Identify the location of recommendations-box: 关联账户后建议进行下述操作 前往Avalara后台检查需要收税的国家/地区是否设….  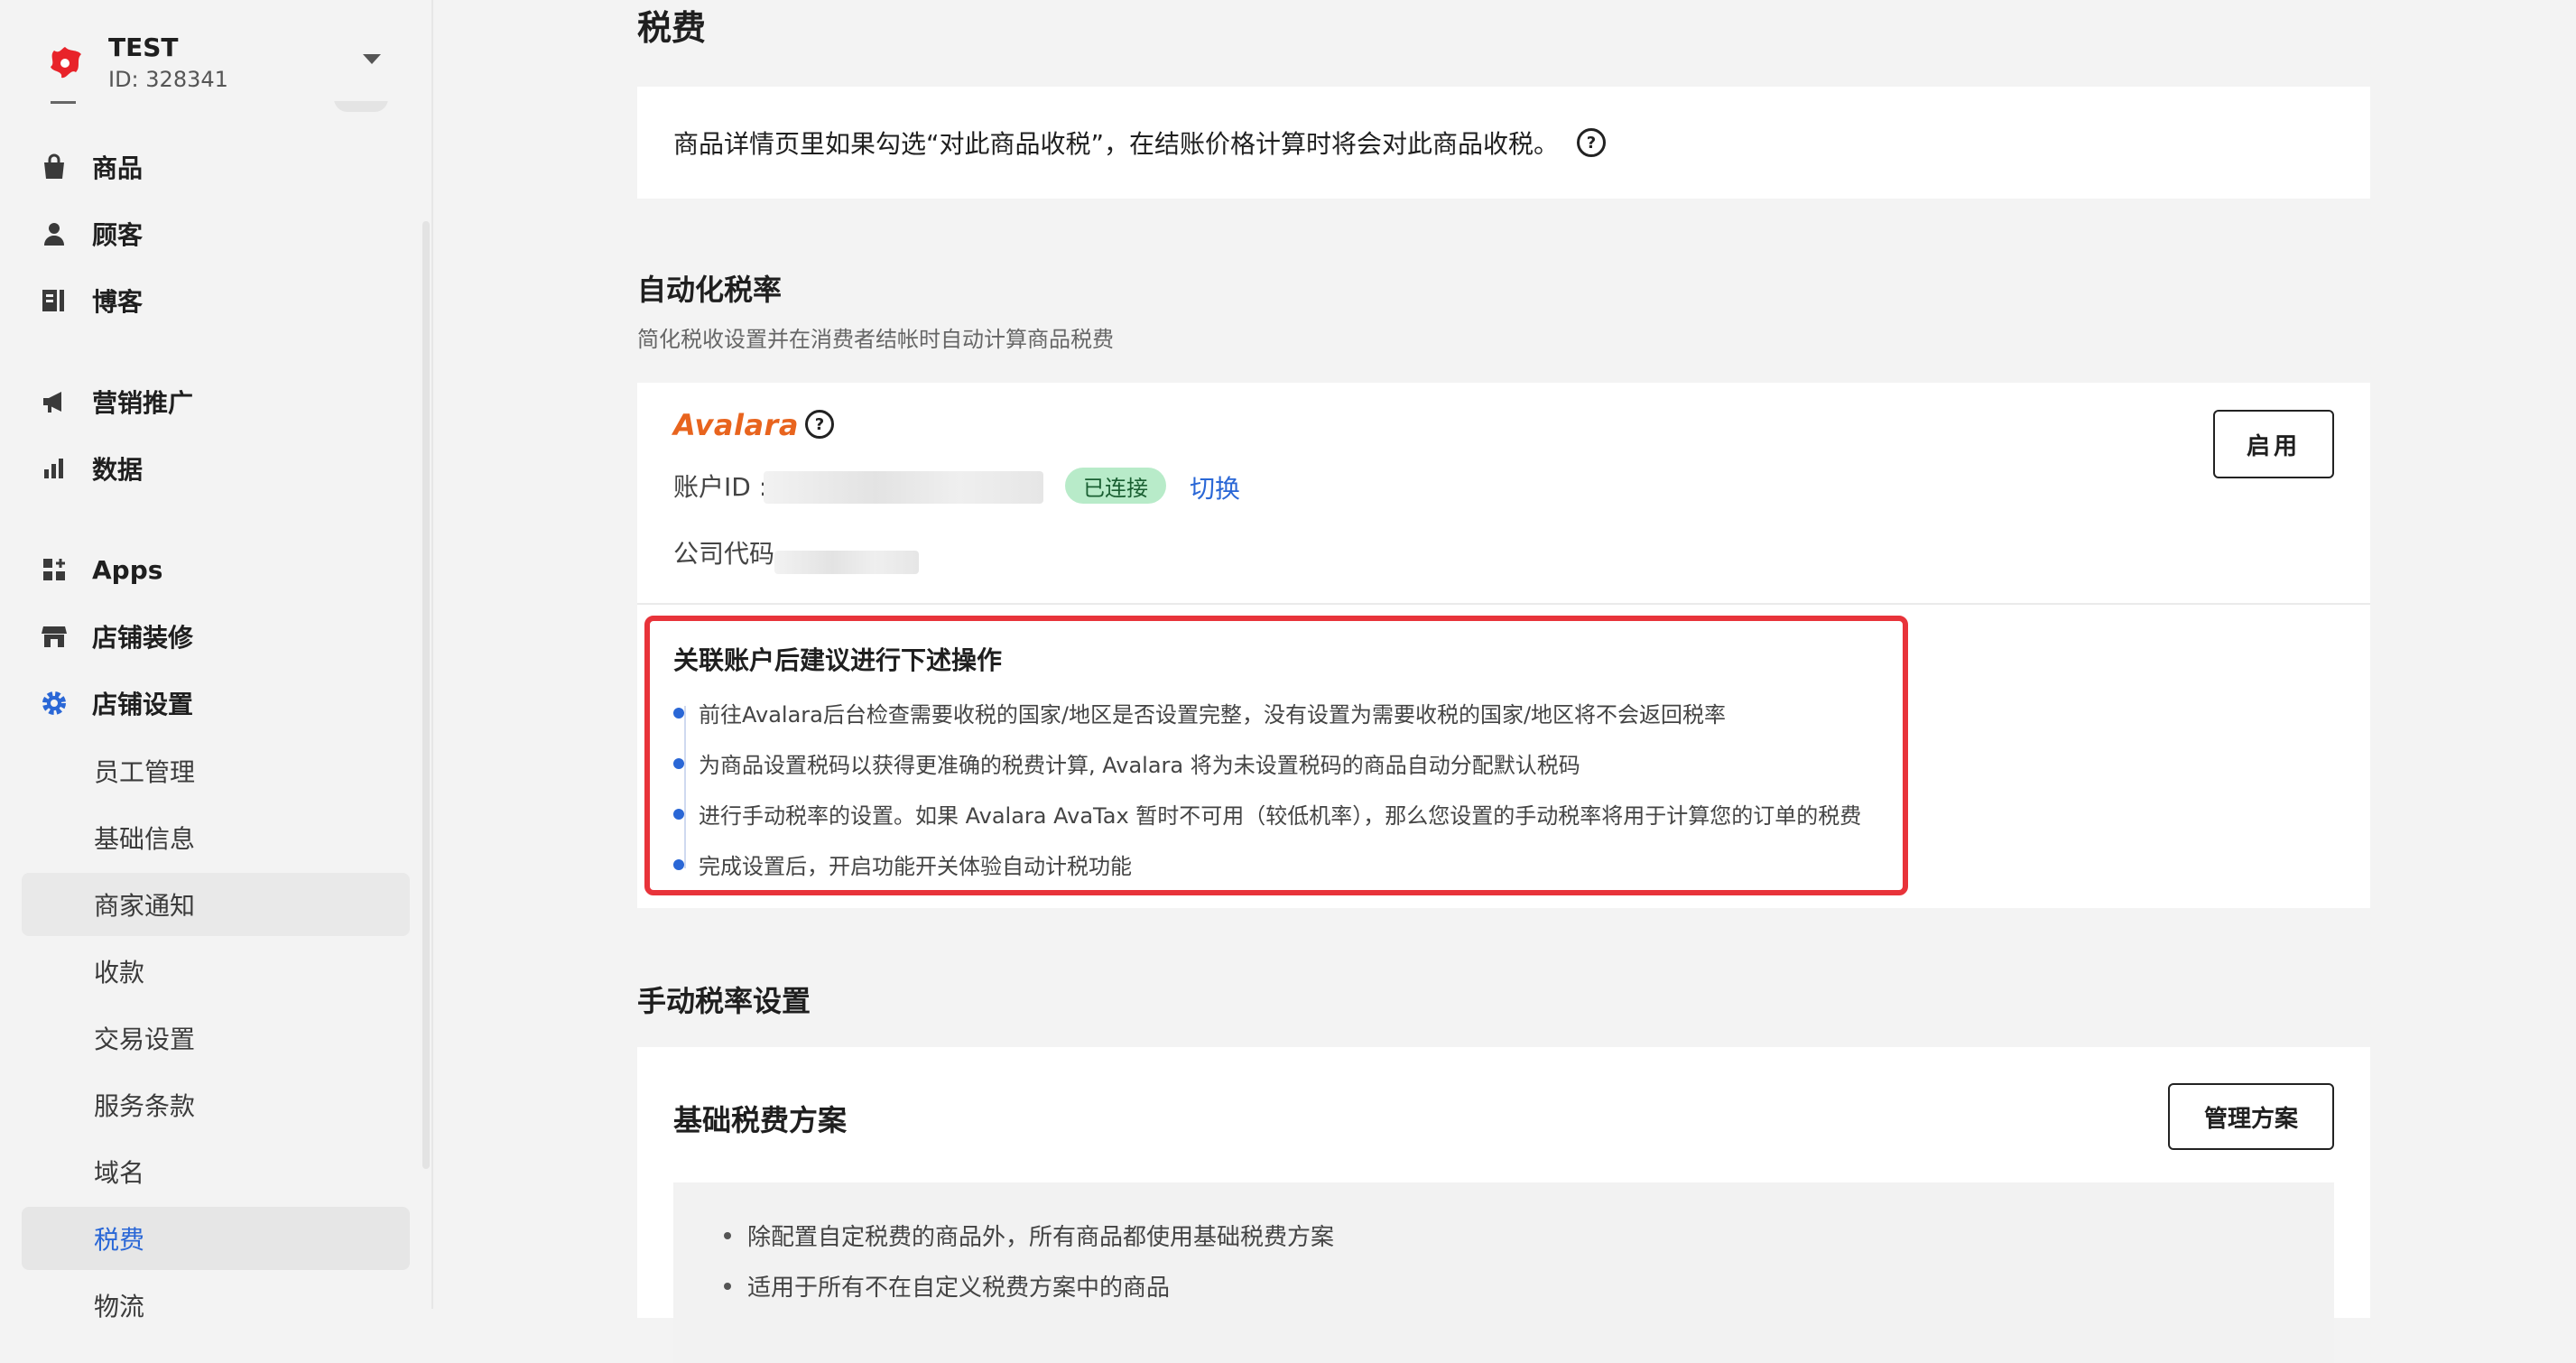
(1276, 755).